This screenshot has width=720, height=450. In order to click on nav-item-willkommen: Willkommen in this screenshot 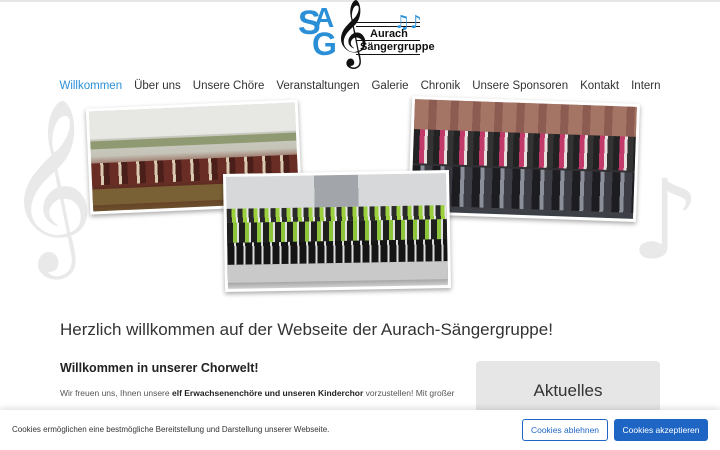, I will do `click(90, 86)`.